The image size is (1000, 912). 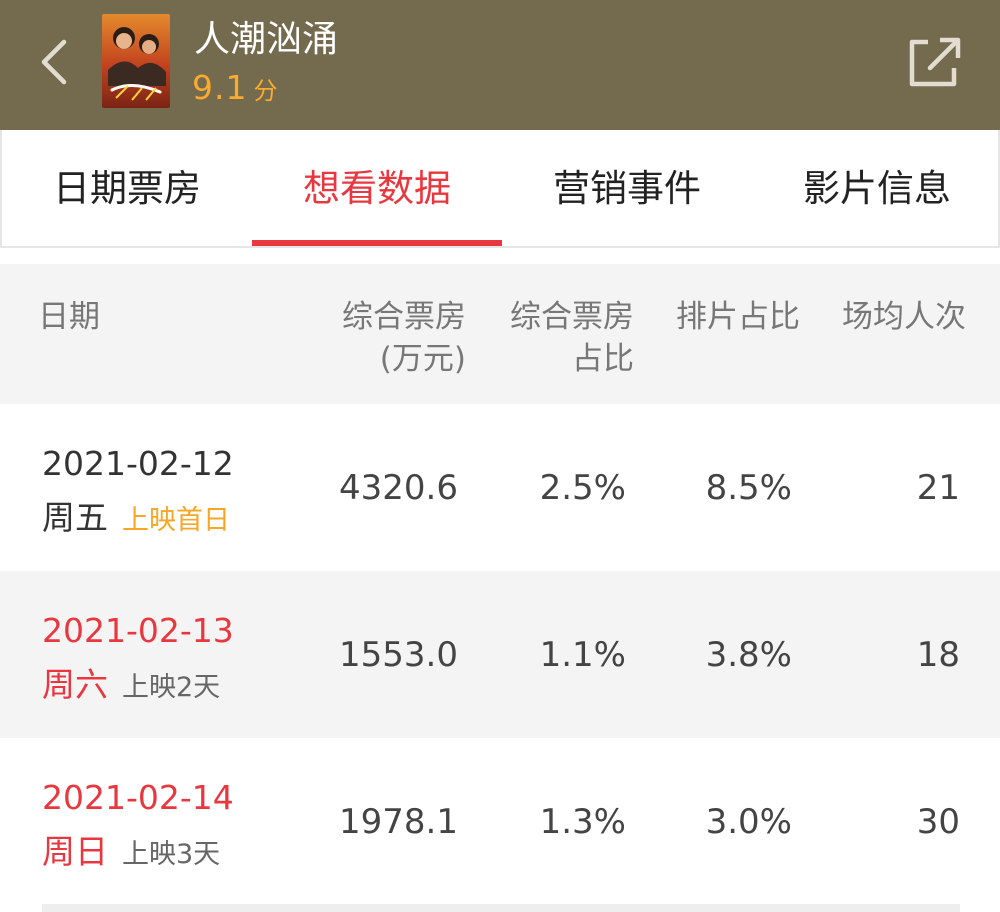 I want to click on header-box-office-share: 综合票房 占比, so click(x=552, y=338).